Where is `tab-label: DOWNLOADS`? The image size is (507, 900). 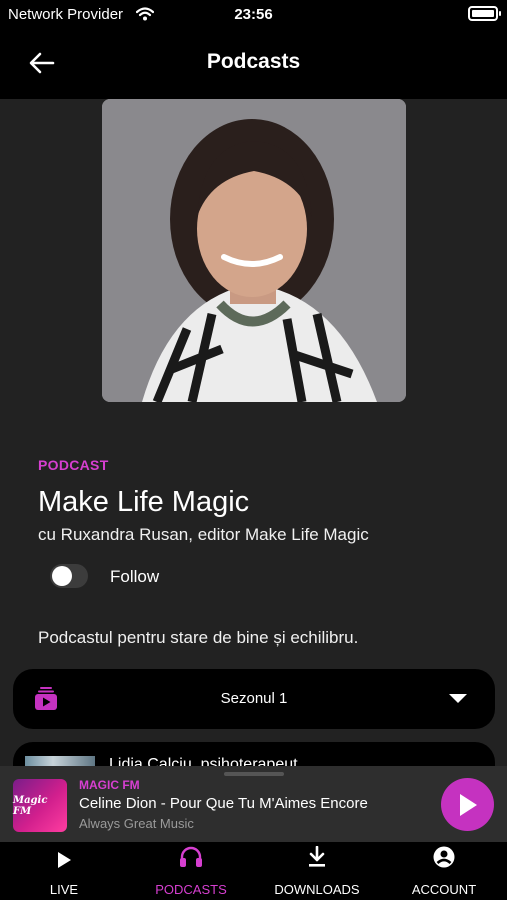 tab-label: DOWNLOADS is located at coordinates (317, 889).